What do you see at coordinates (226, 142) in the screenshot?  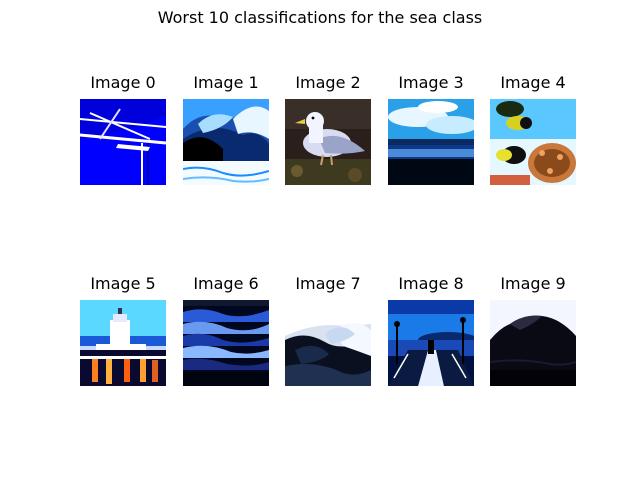 I see `image-thumbnail-breaking-wave` at bounding box center [226, 142].